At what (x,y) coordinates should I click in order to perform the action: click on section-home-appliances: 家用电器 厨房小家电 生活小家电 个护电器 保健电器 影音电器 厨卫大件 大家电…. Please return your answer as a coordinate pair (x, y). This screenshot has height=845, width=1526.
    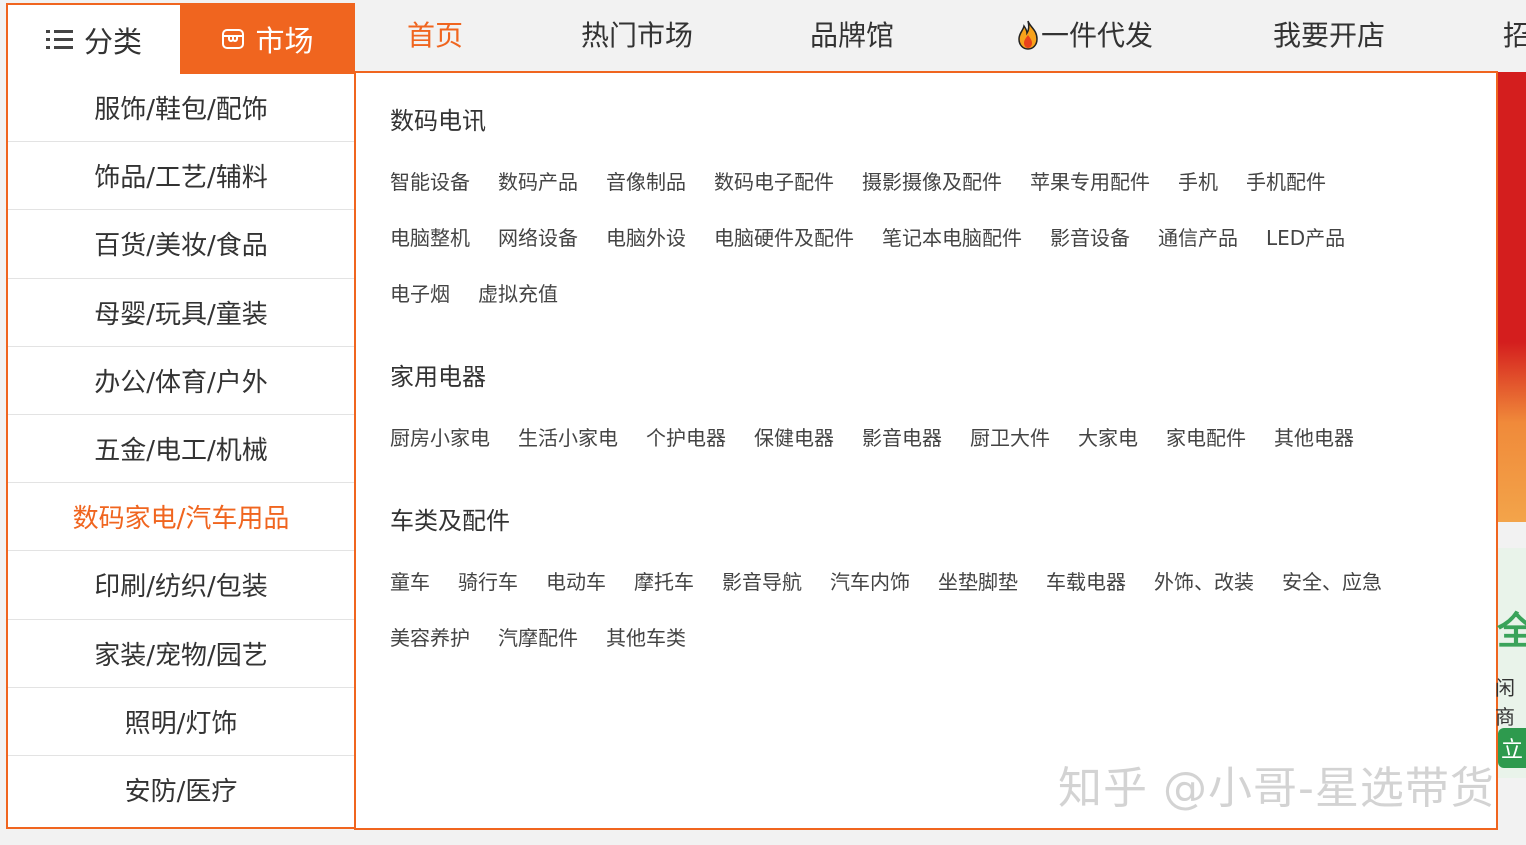
    Looking at the image, I should click on (933, 411).